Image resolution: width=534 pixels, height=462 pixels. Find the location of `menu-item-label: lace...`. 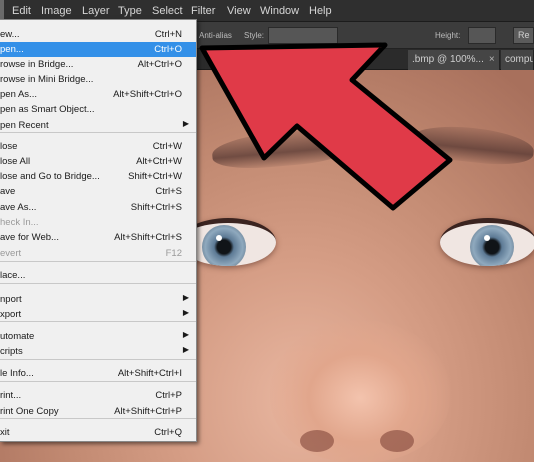

menu-item-label: lace... is located at coordinates (13, 275).